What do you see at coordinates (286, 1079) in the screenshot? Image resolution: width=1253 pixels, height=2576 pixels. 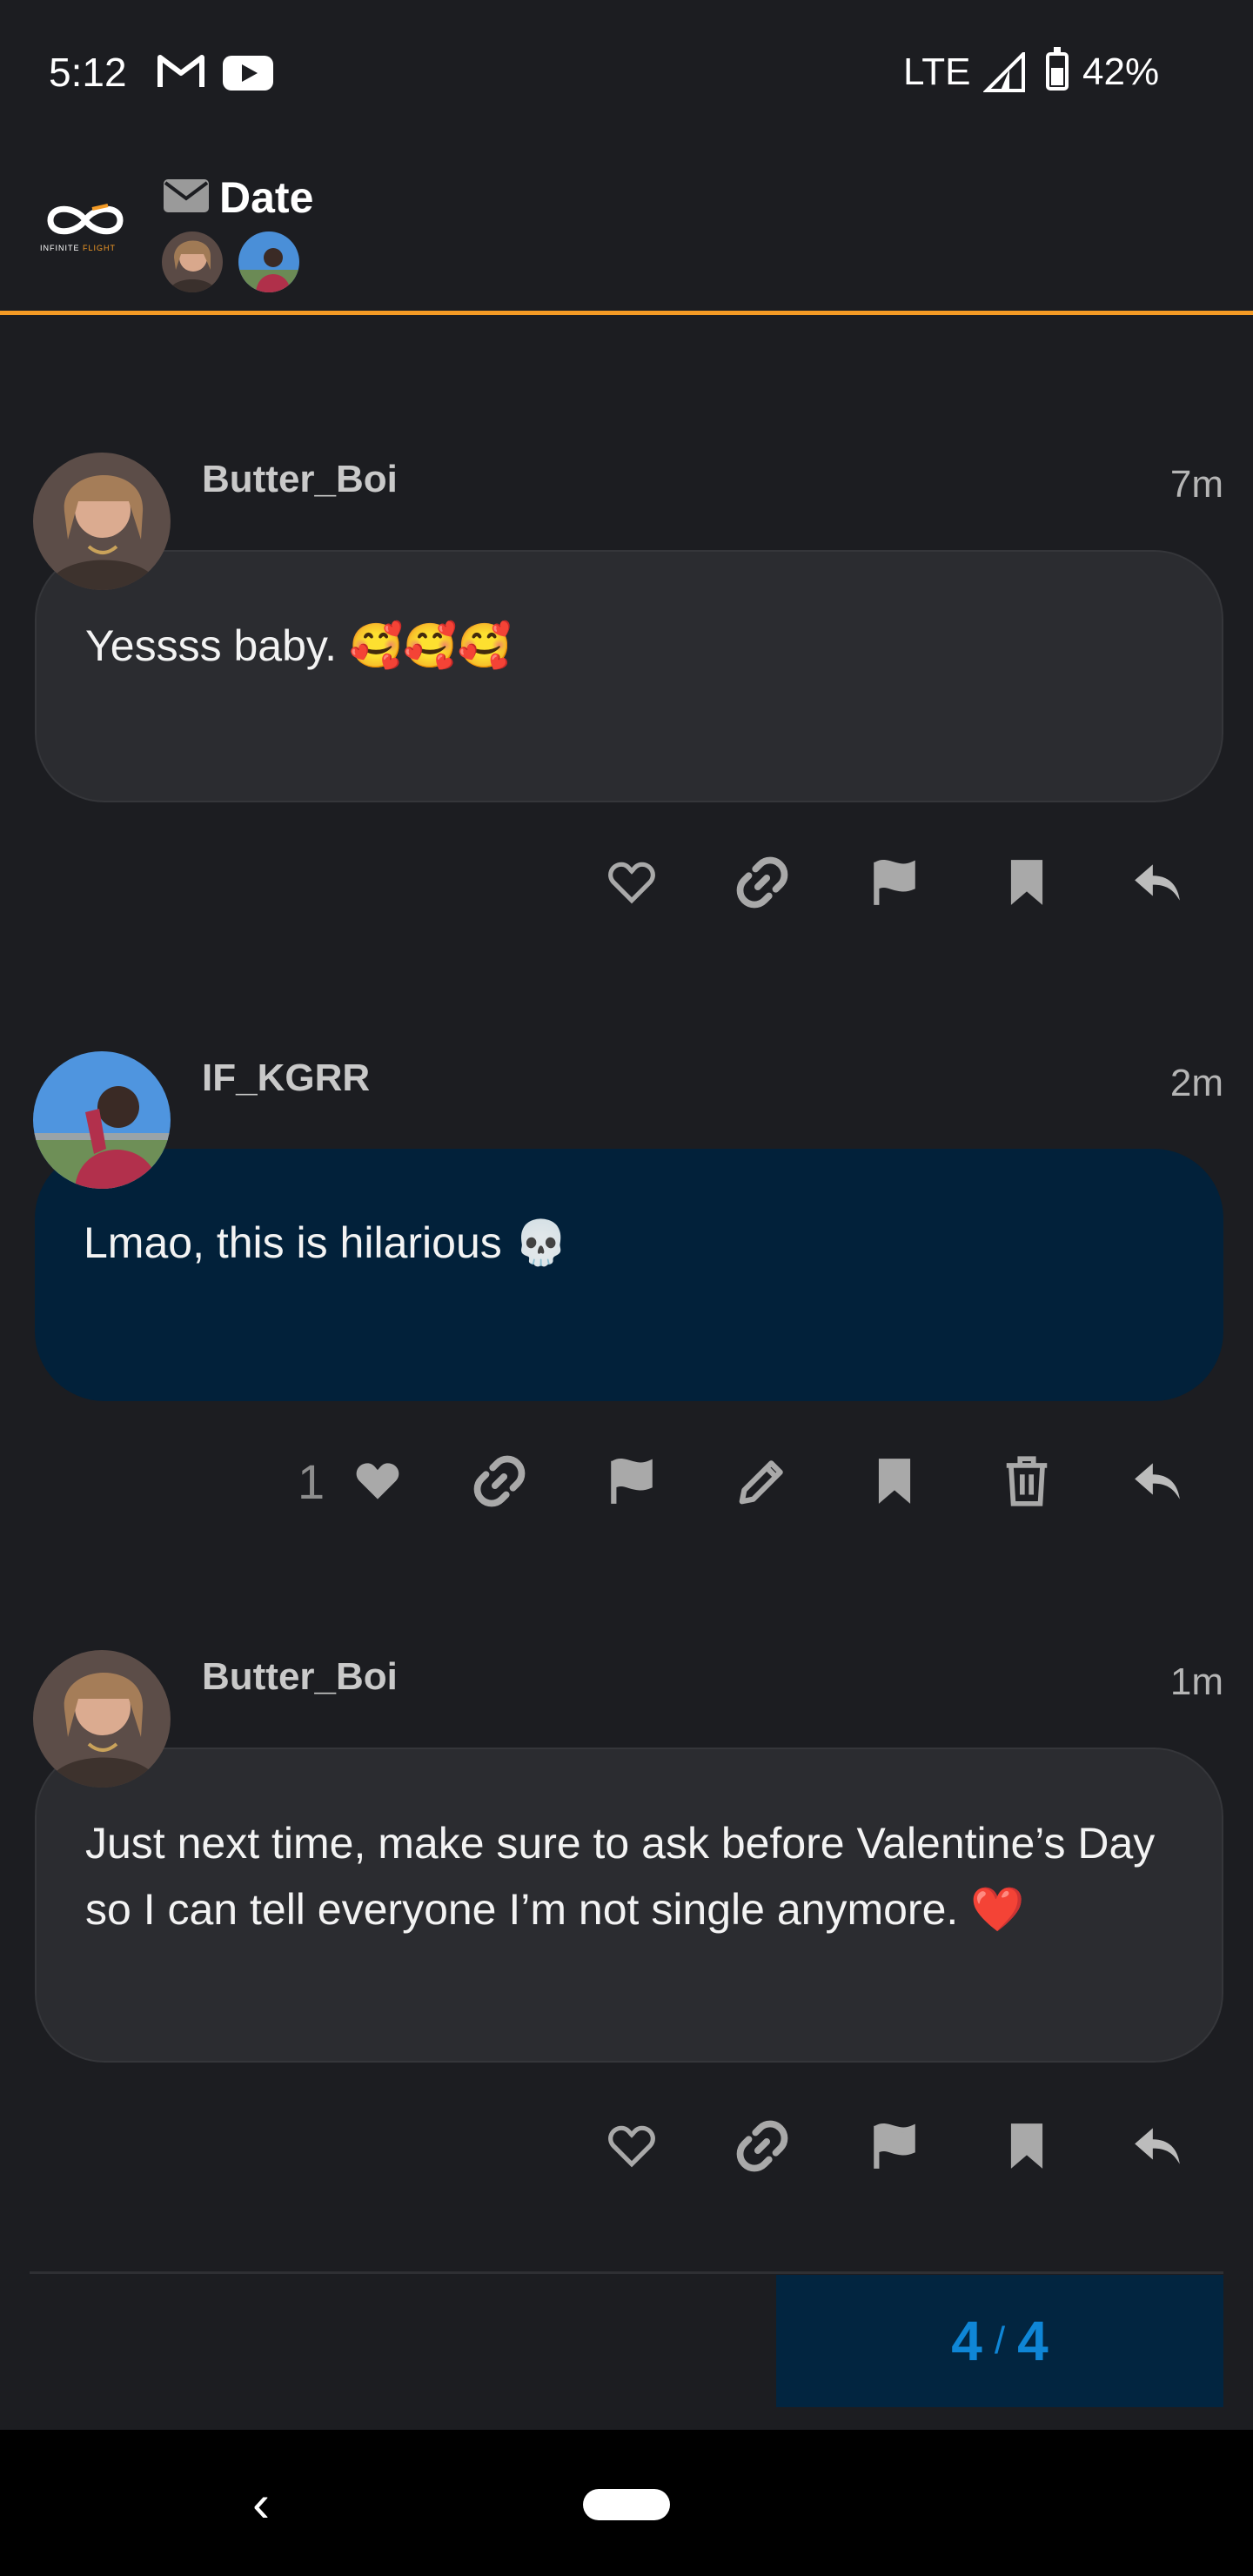 I see `post-username: IF_KGRR` at bounding box center [286, 1079].